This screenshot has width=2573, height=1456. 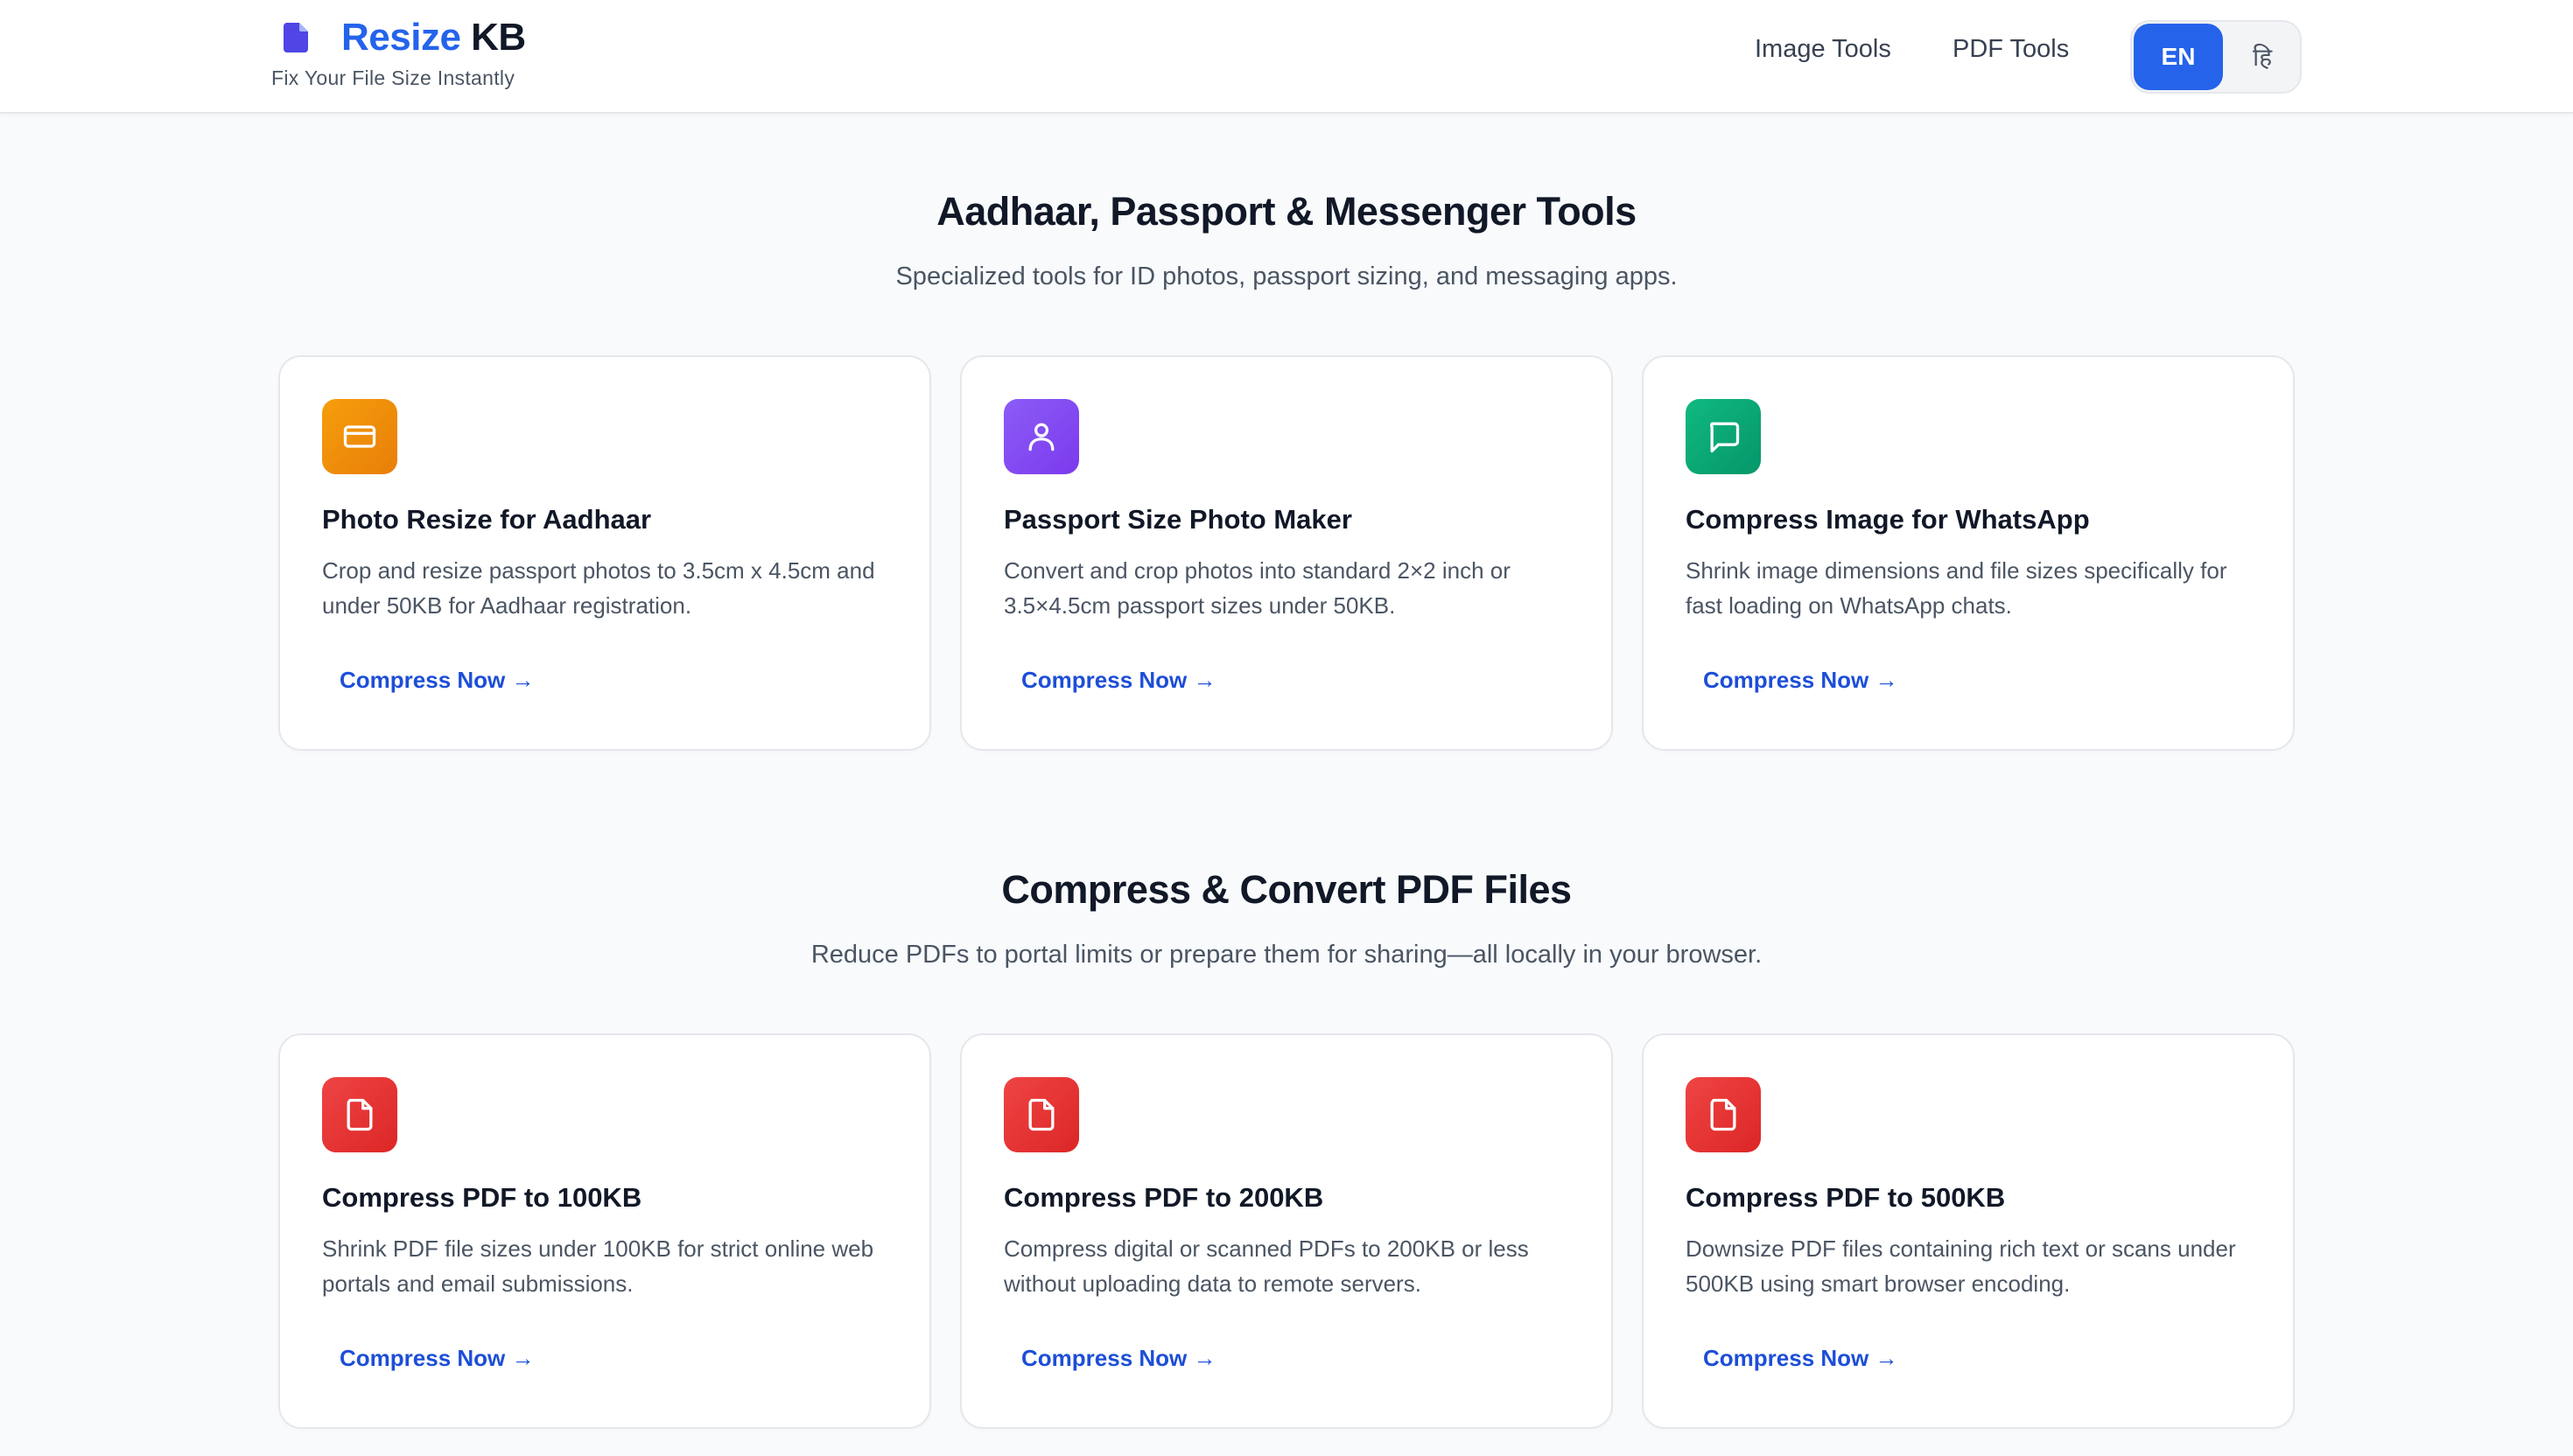 I want to click on document-icon, so click(x=296, y=37).